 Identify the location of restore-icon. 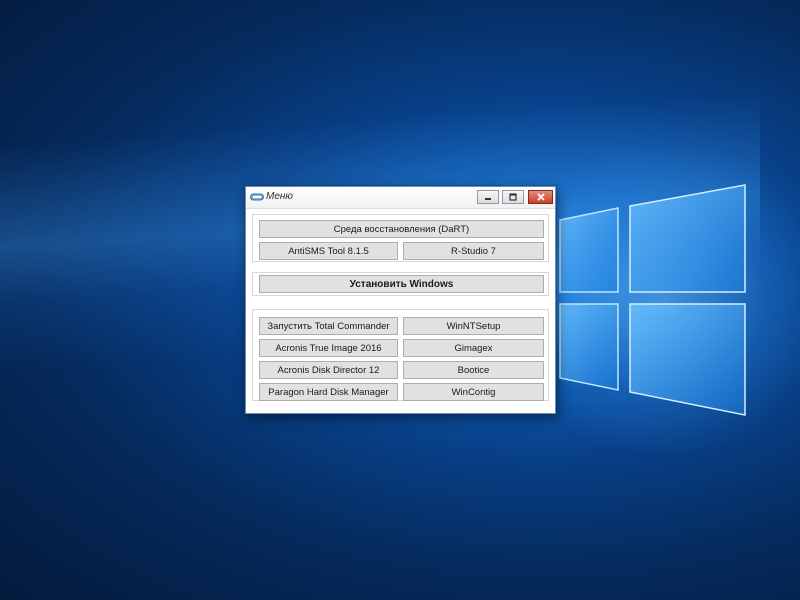
(513, 197).